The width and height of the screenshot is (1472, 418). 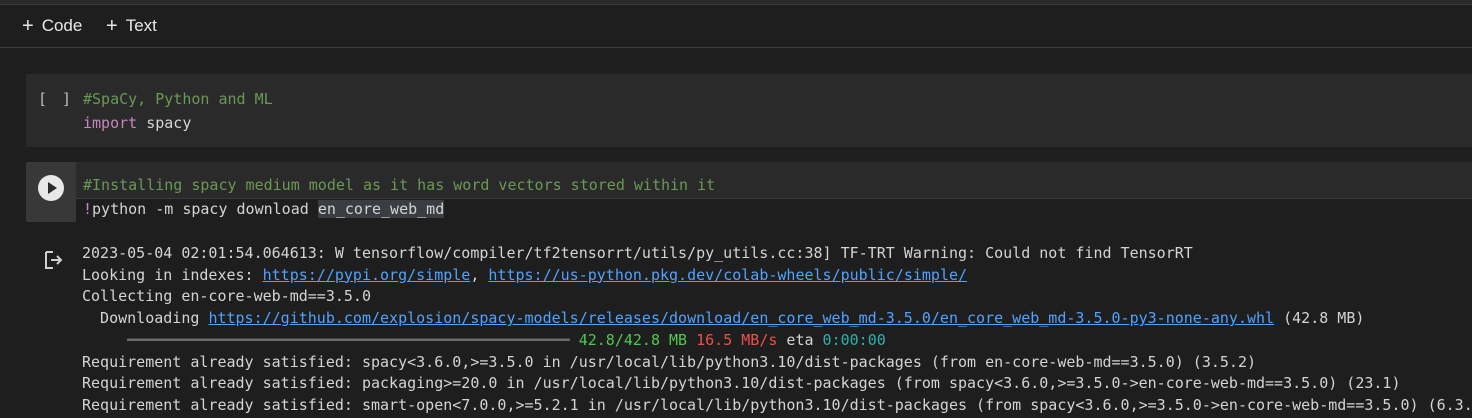 What do you see at coordinates (164, 123) in the screenshot?
I see `code-text: spacy` at bounding box center [164, 123].